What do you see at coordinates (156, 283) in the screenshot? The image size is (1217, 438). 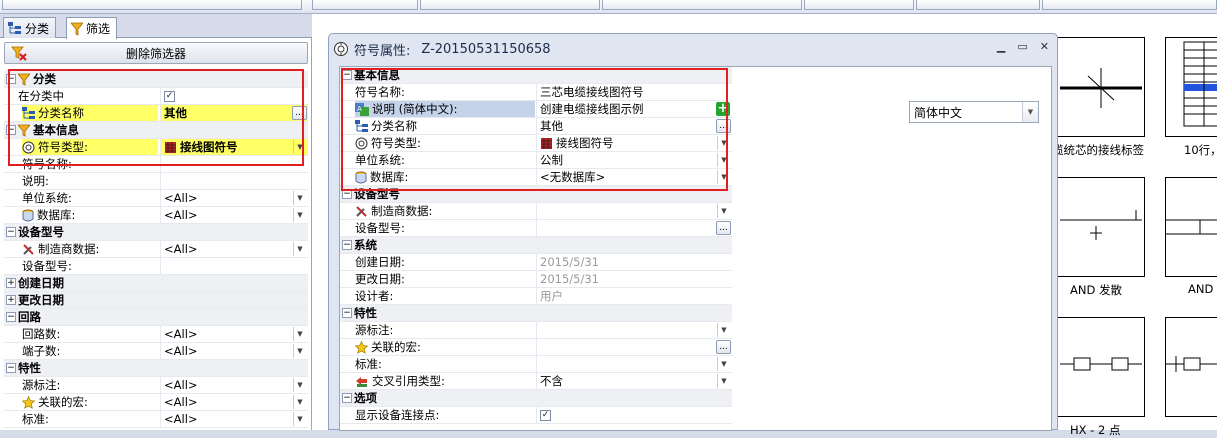 I see `category-row: + 创建日期` at bounding box center [156, 283].